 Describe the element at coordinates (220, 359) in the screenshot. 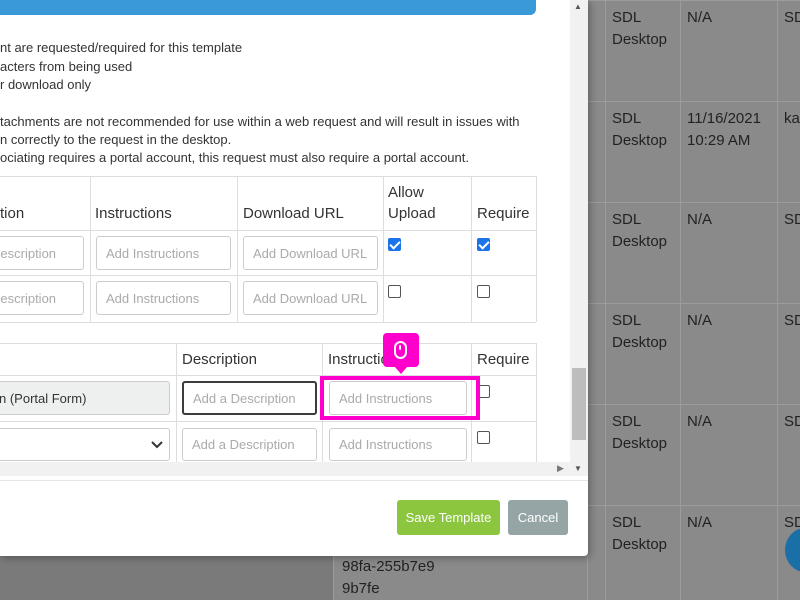

I see `column-header-description: Description` at that location.